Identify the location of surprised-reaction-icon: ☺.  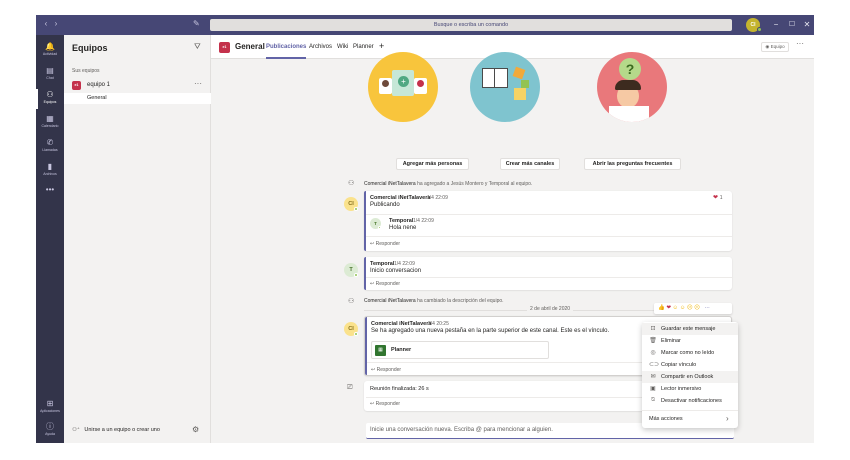
(683, 308).